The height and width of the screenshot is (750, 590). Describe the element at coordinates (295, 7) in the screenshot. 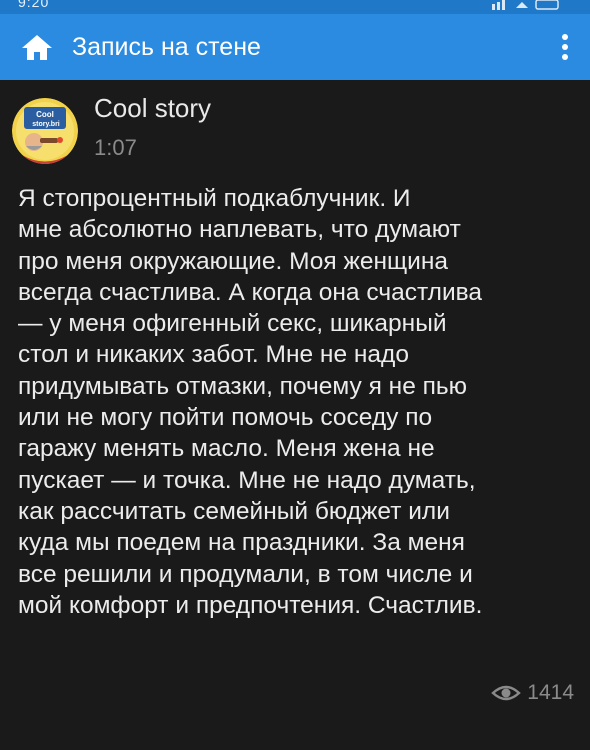

I see `status-bar: 9:20` at that location.